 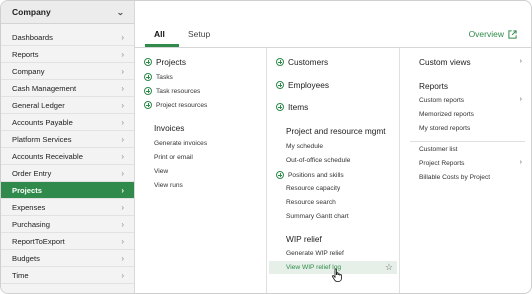 I want to click on tab-setup: Setup, so click(x=199, y=34).